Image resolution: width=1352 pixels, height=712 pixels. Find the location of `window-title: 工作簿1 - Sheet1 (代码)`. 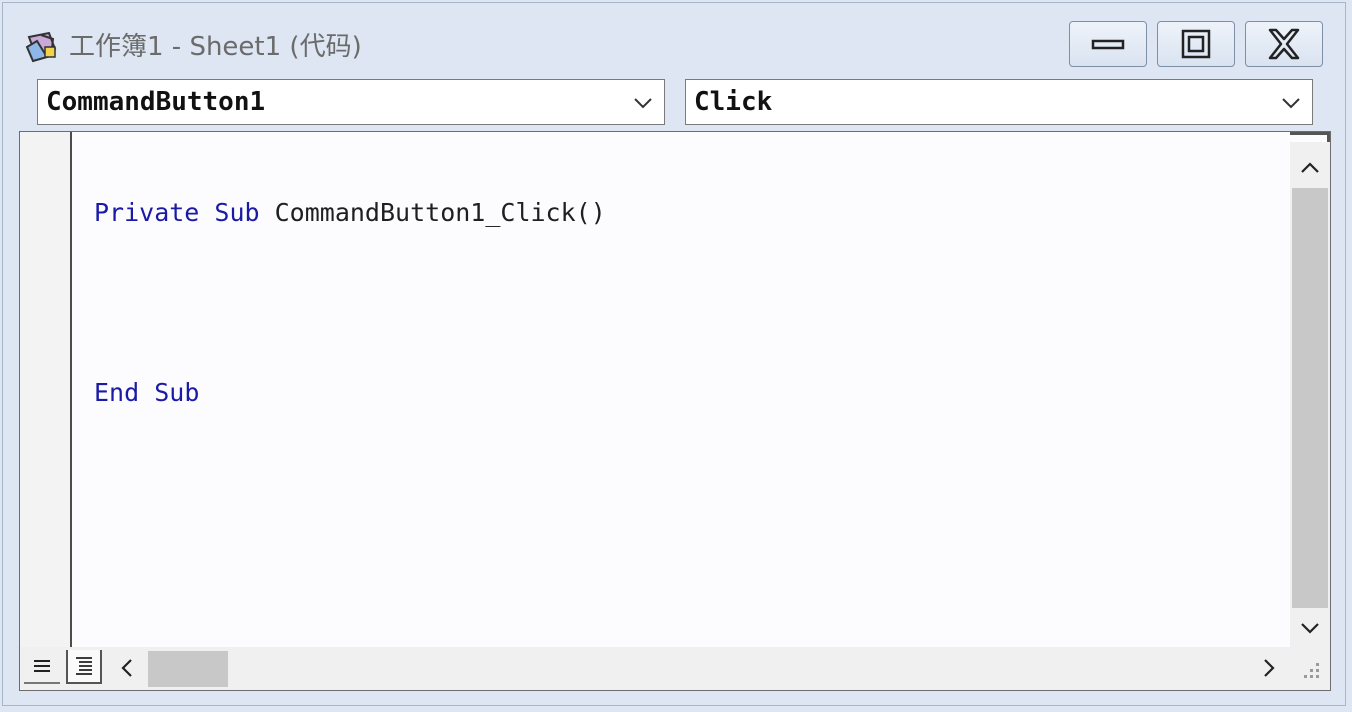

window-title: 工作簿1 - Sheet1 (代码) is located at coordinates (215, 47).